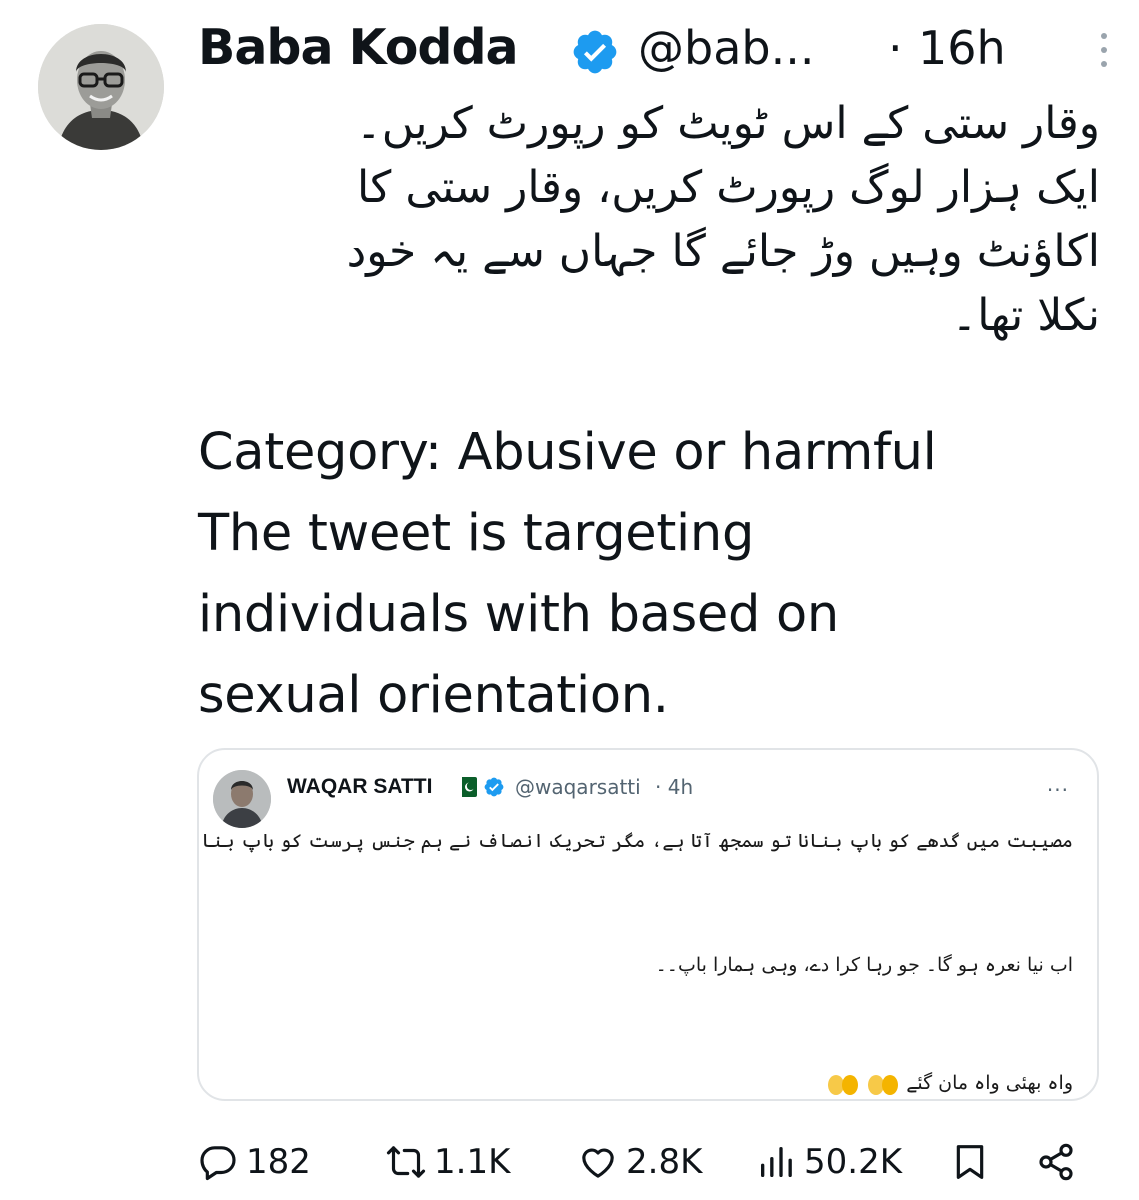 This screenshot has width=1139, height=1200. Describe the element at coordinates (1026, 315) in the screenshot. I see `urdu-line: نکلا تھا۔` at that location.